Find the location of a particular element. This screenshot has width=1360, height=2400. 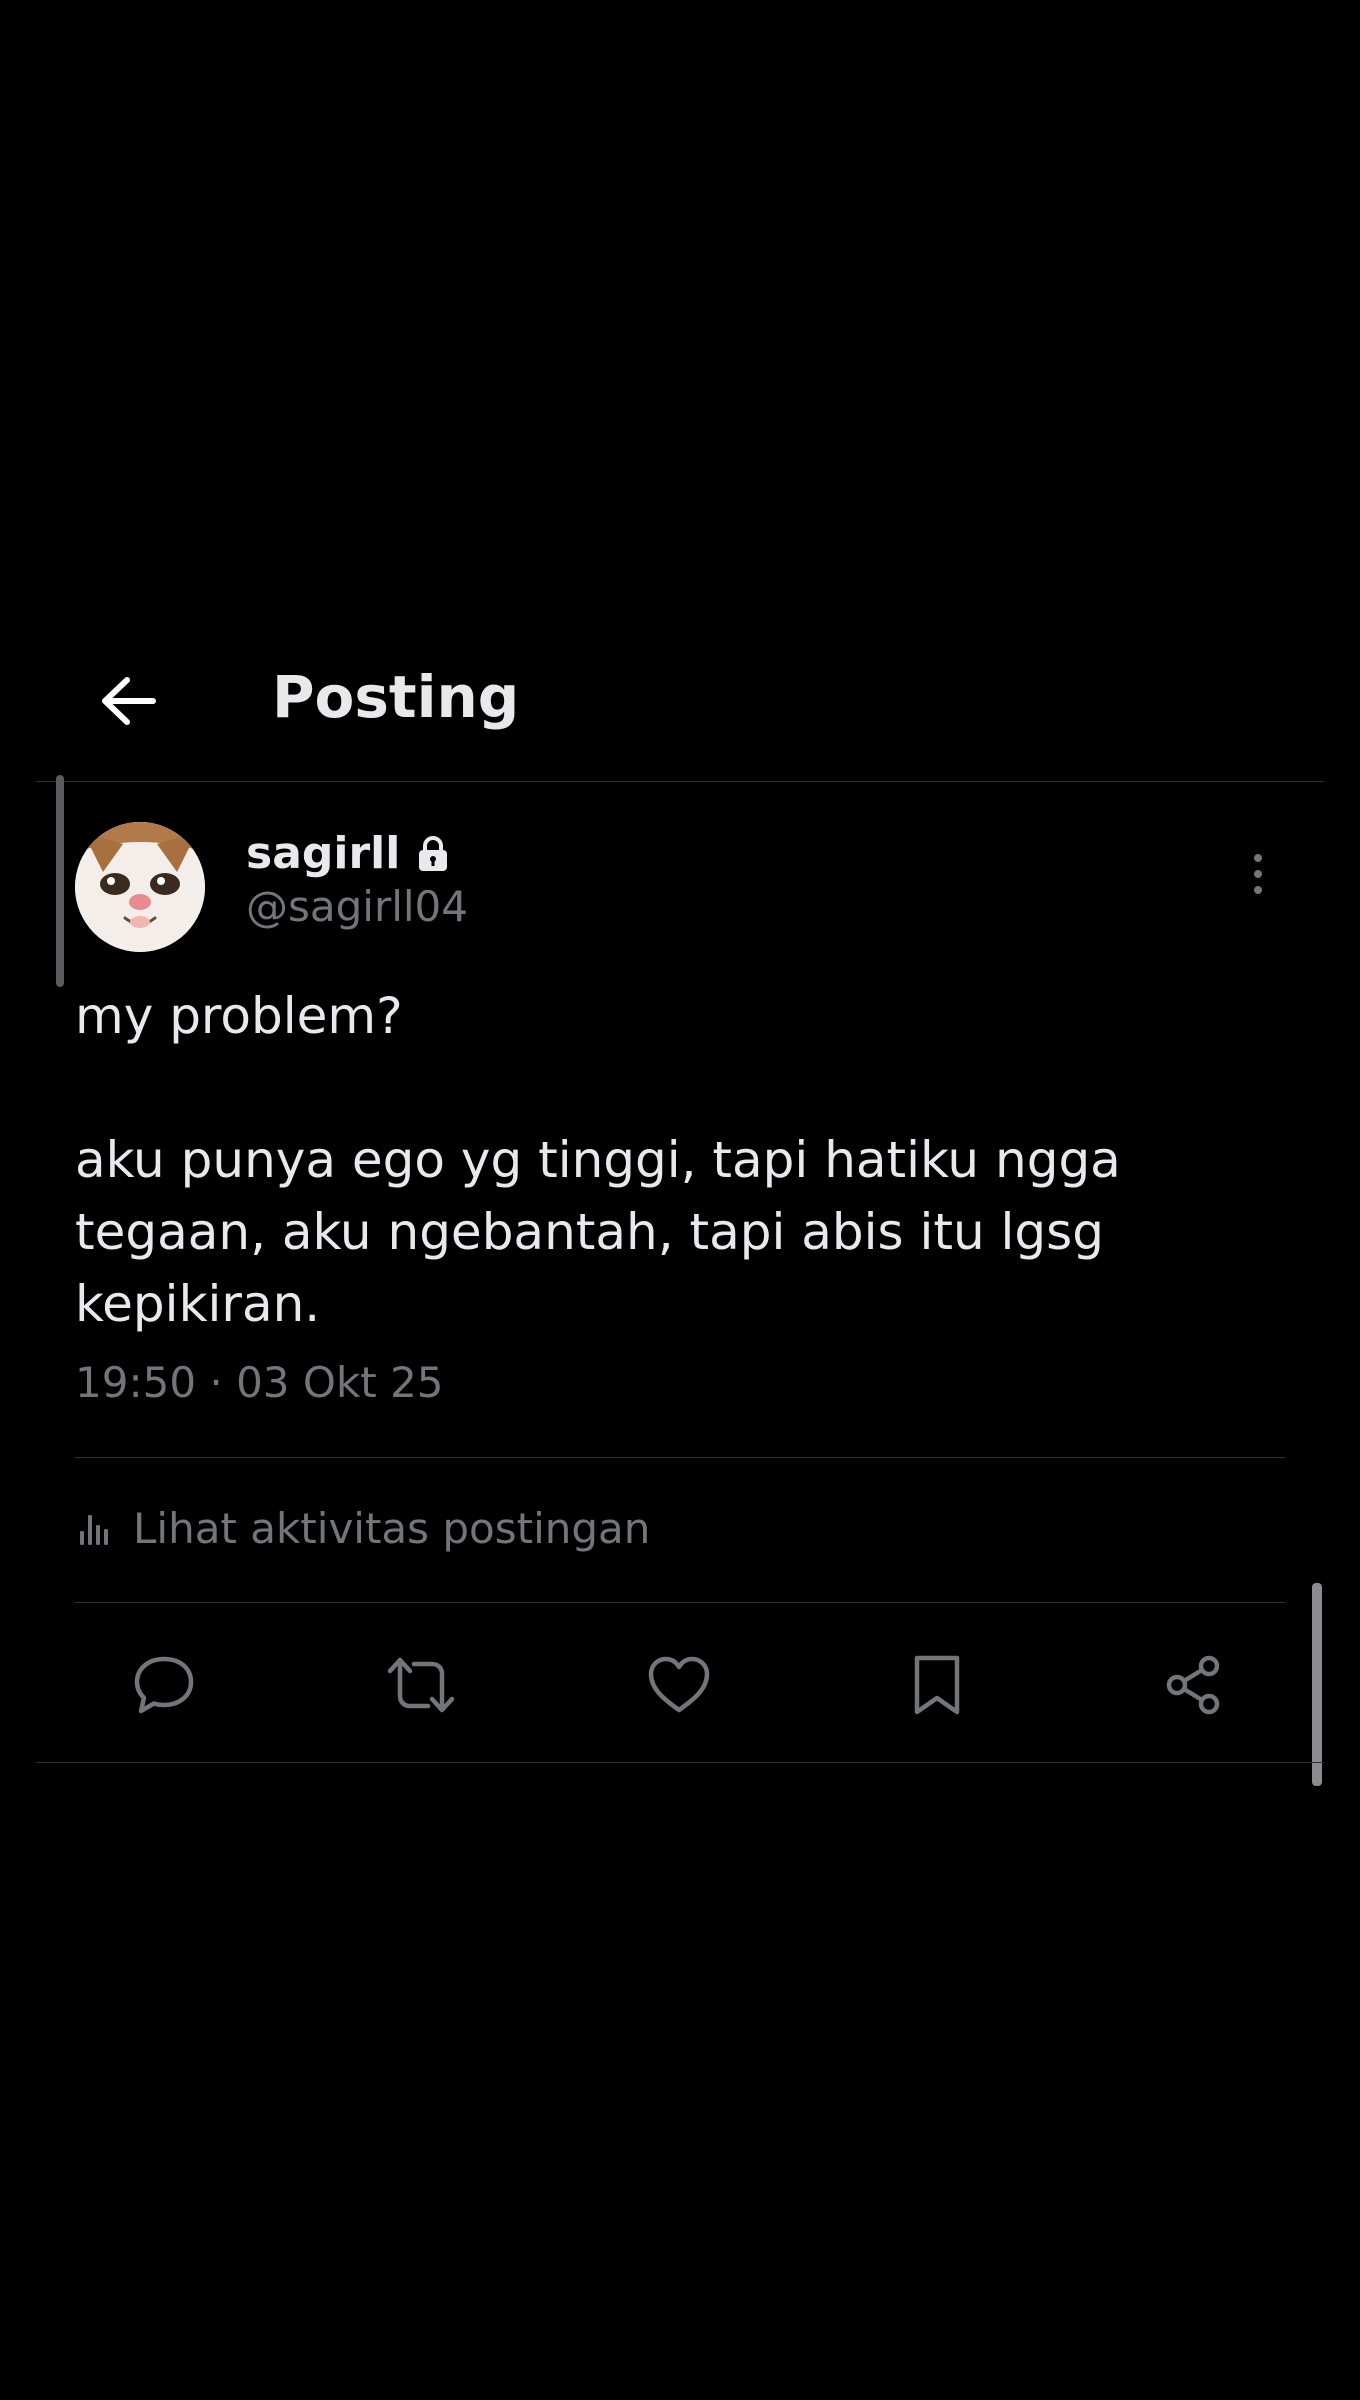

bar-chart-icon is located at coordinates (95, 1529).